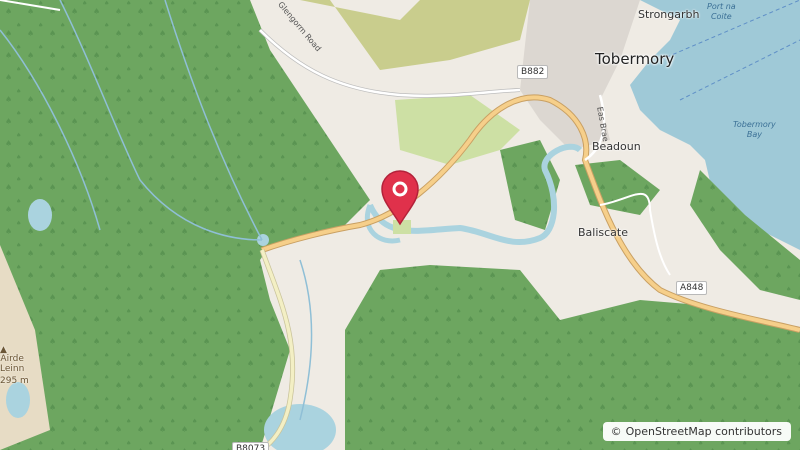  What do you see at coordinates (616, 146) in the screenshot?
I see `place-label-beadoun: Beadoun` at bounding box center [616, 146].